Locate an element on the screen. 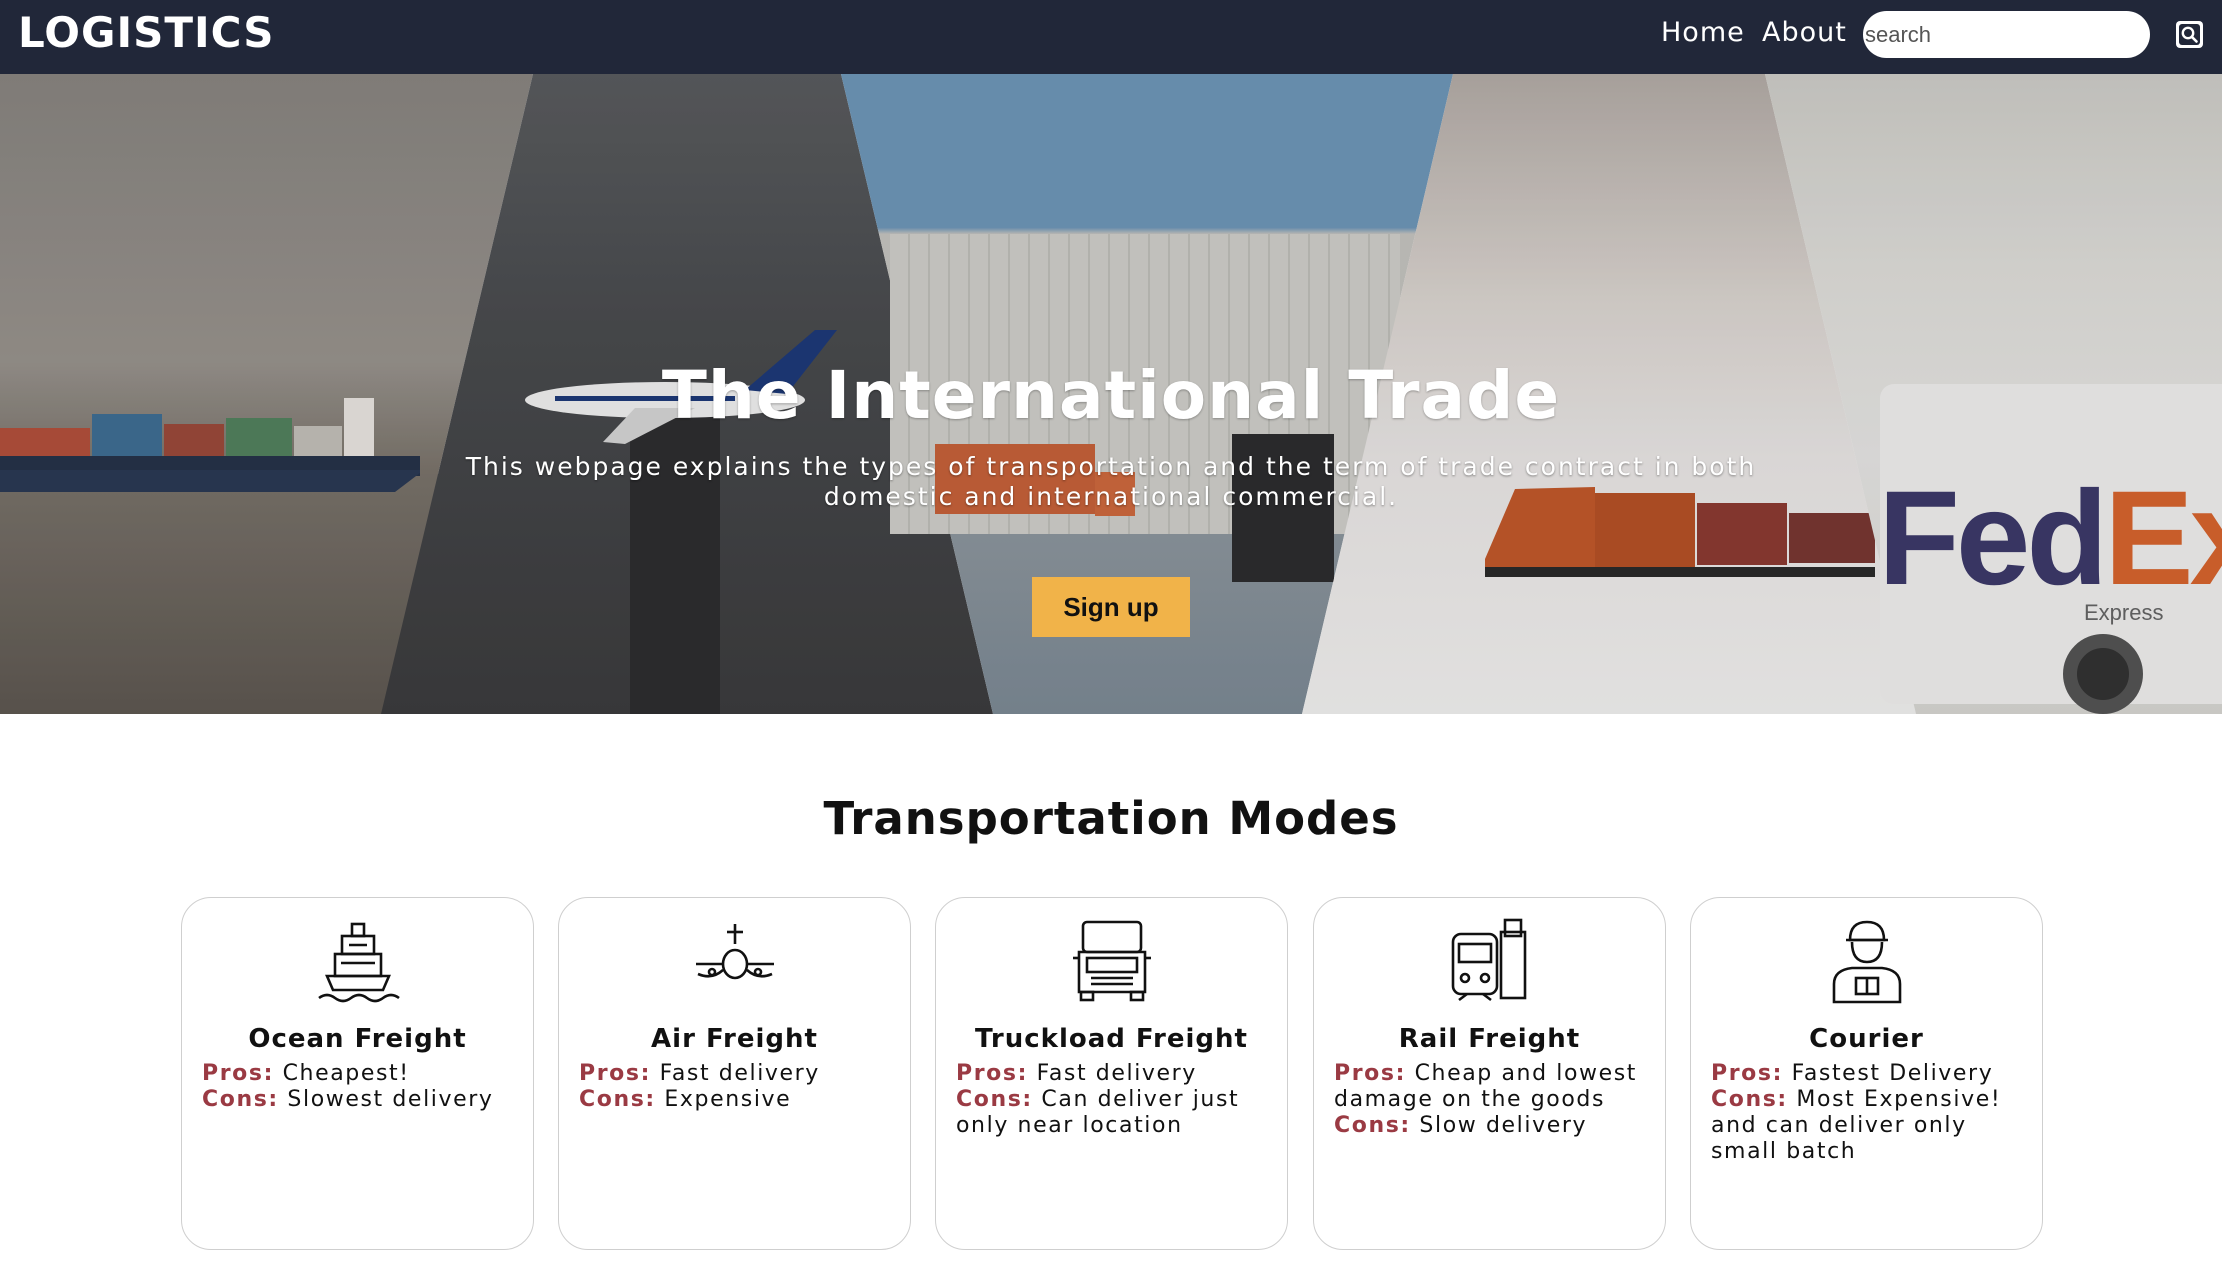  cons-line: Cons: Slowest delivery is located at coordinates (362, 1100).